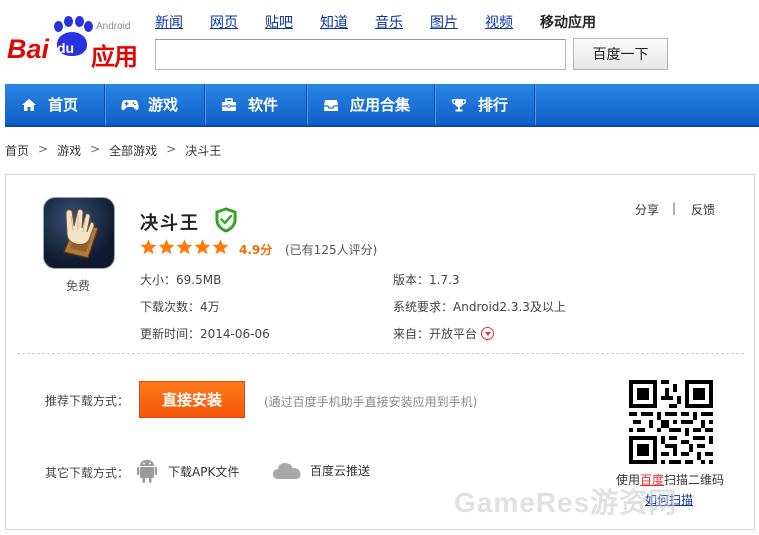 The height and width of the screenshot is (535, 759). What do you see at coordinates (287, 471) in the screenshot?
I see `cloud-icon` at bounding box center [287, 471].